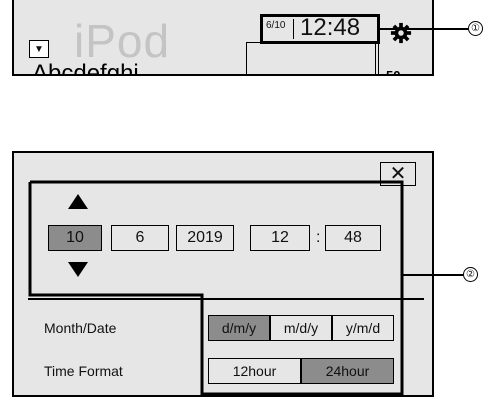  What do you see at coordinates (226, 299) in the screenshot?
I see `dialog-divider` at bounding box center [226, 299].